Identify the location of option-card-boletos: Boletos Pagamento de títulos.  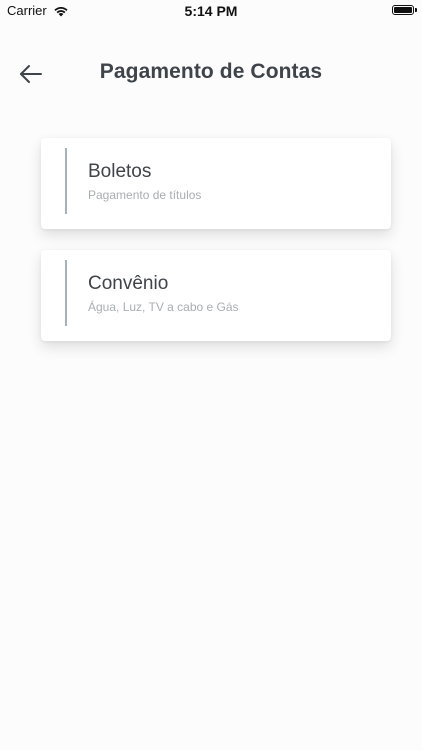
(216, 183).